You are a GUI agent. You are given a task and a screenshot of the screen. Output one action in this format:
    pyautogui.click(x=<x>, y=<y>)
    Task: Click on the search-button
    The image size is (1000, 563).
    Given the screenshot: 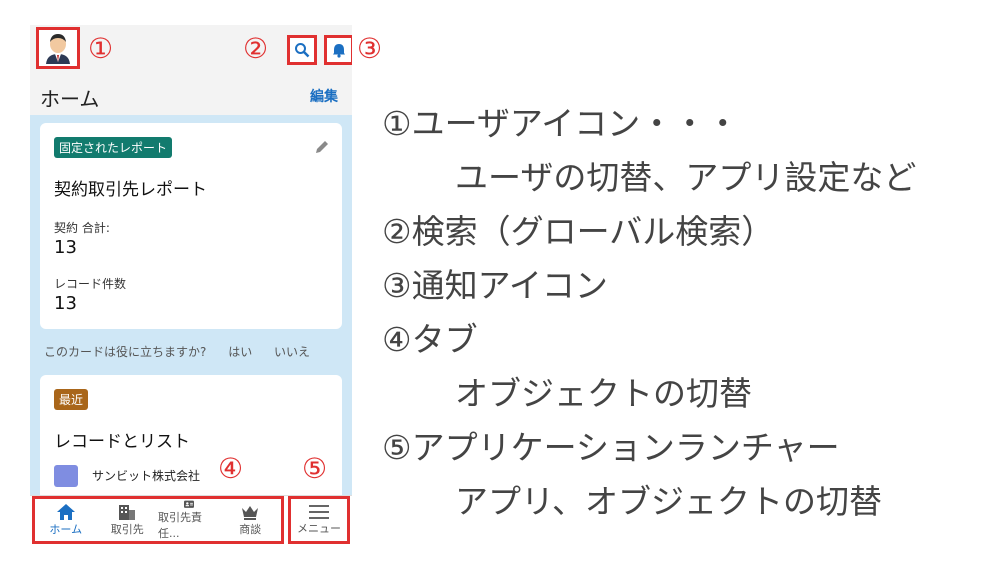 What is the action you would take?
    pyautogui.click(x=302, y=50)
    